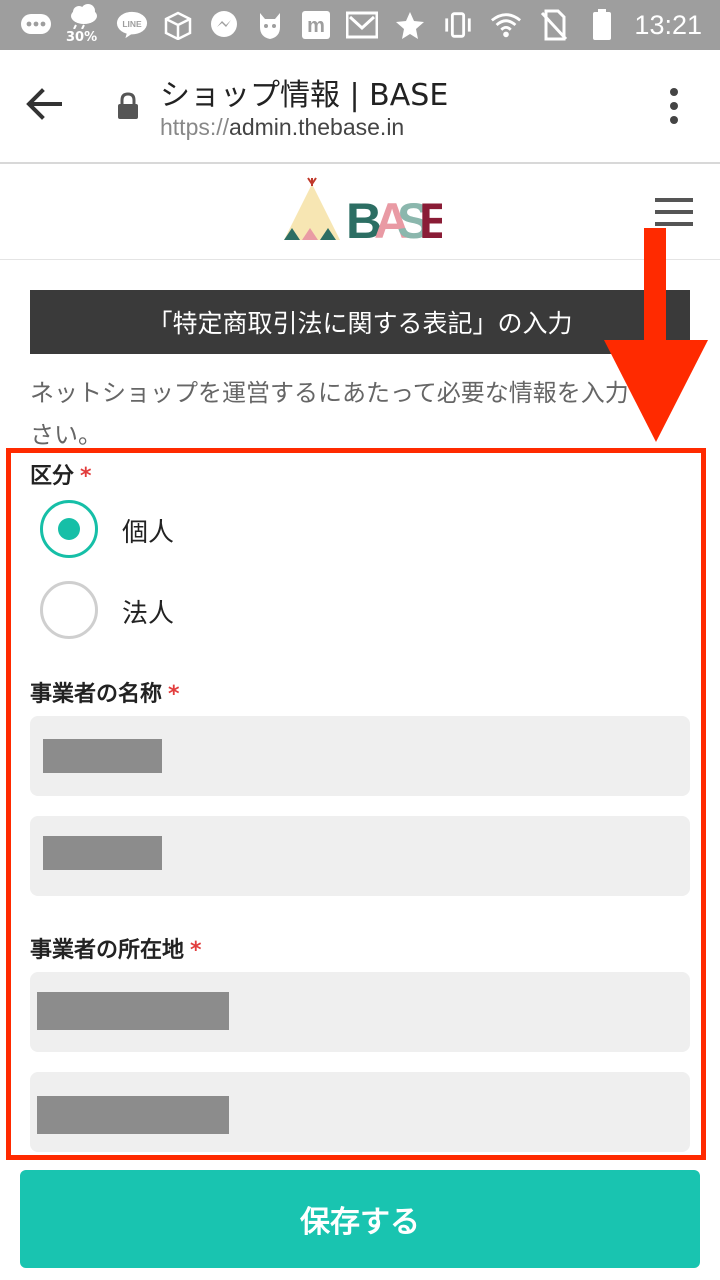  I want to click on svg-text: LINE, so click(132, 24).